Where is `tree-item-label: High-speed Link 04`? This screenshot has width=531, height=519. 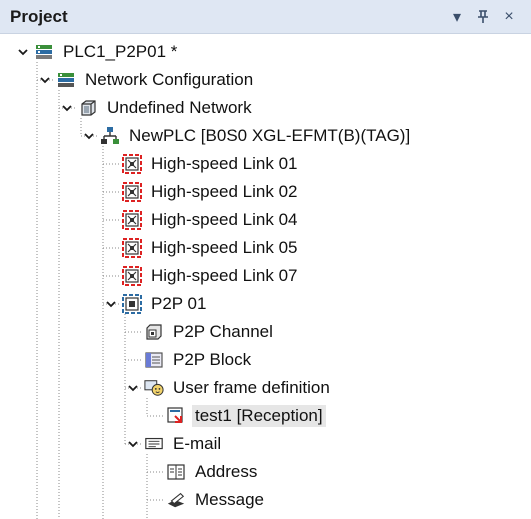
tree-item-label: High-speed Link 04 is located at coordinates (224, 219).